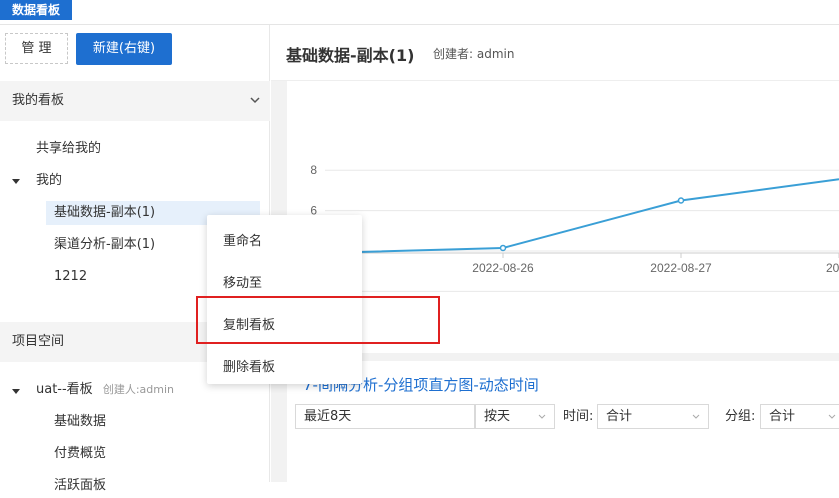 Image resolution: width=839 pixels, height=498 pixels. I want to click on time-value: 合计, so click(619, 416).